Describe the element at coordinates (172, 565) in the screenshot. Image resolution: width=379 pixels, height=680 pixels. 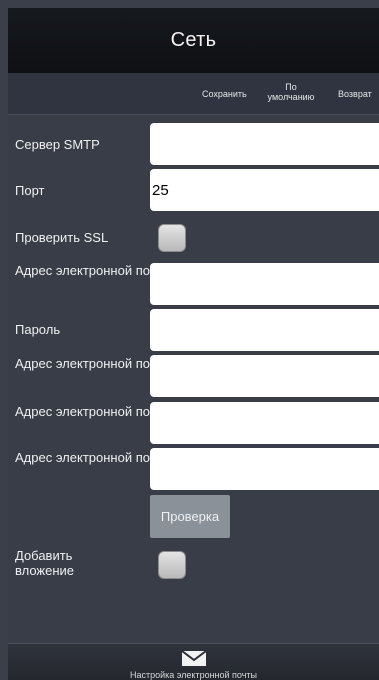
I see `add-attachment-checkbox` at that location.